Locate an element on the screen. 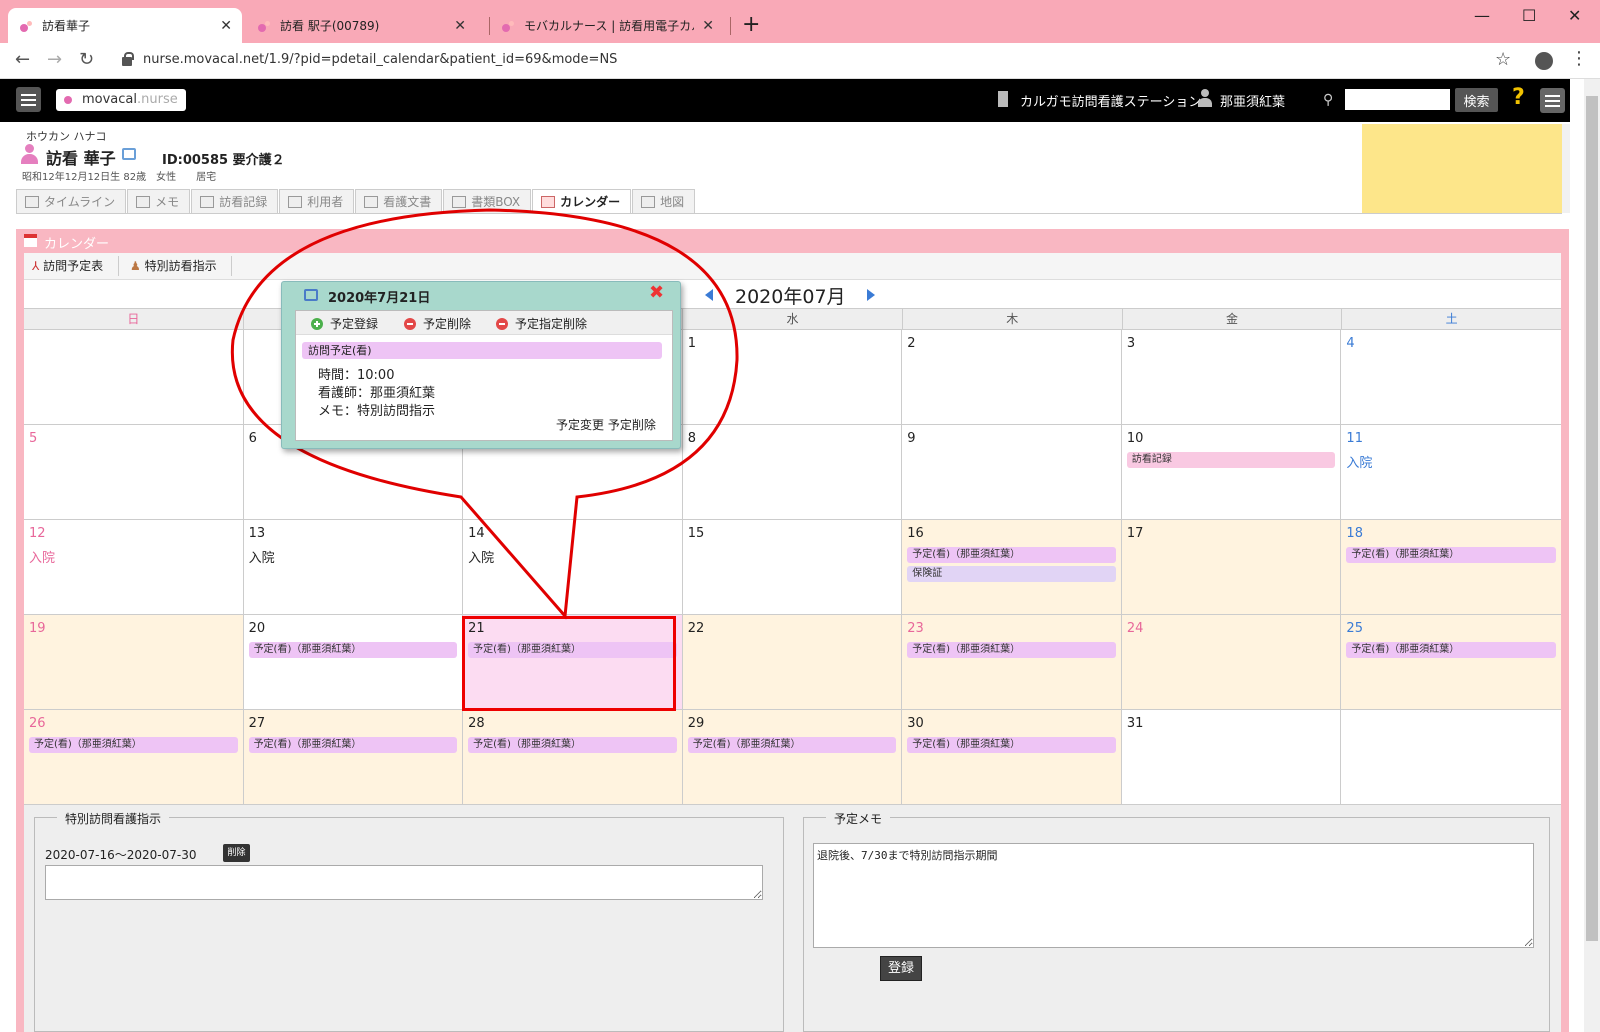 This screenshot has width=1600, height=1032. calendar-day-cell: 2 is located at coordinates (1012, 377).